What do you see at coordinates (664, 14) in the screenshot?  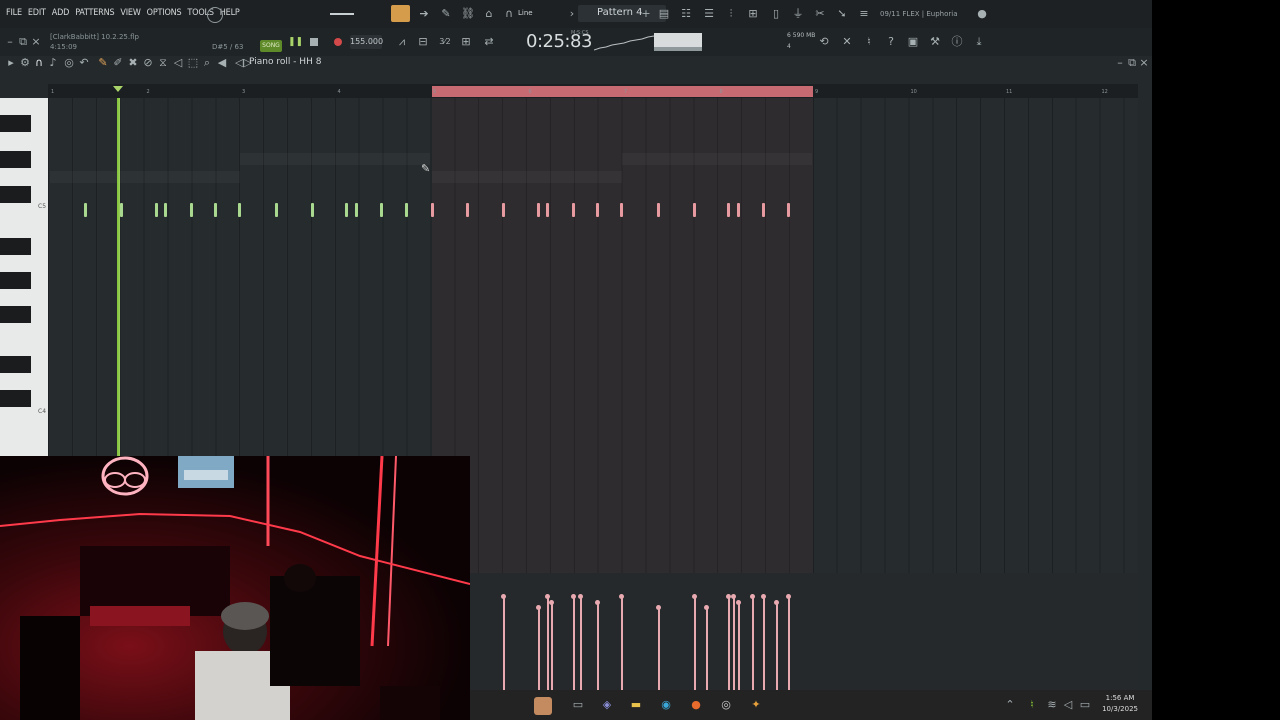 I see `playlist-icon: ▤` at bounding box center [664, 14].